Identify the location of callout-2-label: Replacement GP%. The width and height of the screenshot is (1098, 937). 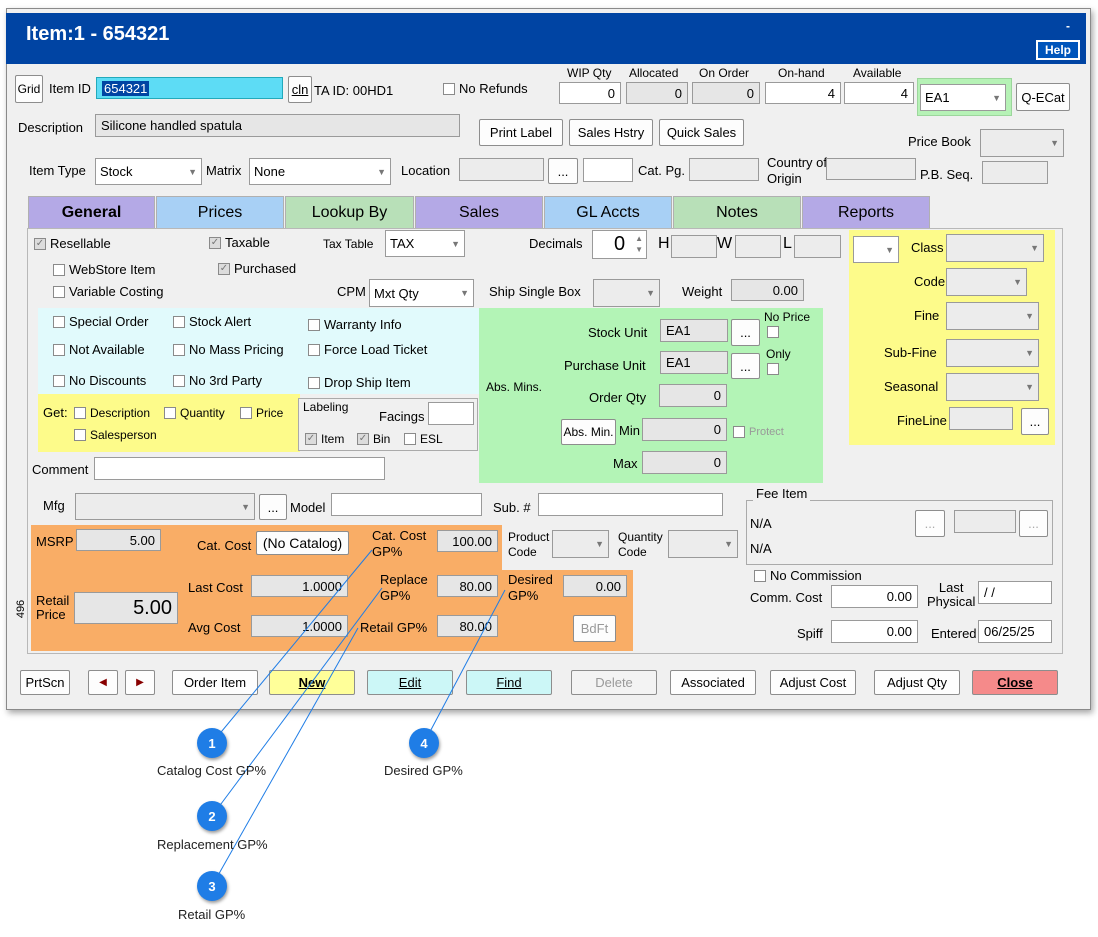
(212, 844).